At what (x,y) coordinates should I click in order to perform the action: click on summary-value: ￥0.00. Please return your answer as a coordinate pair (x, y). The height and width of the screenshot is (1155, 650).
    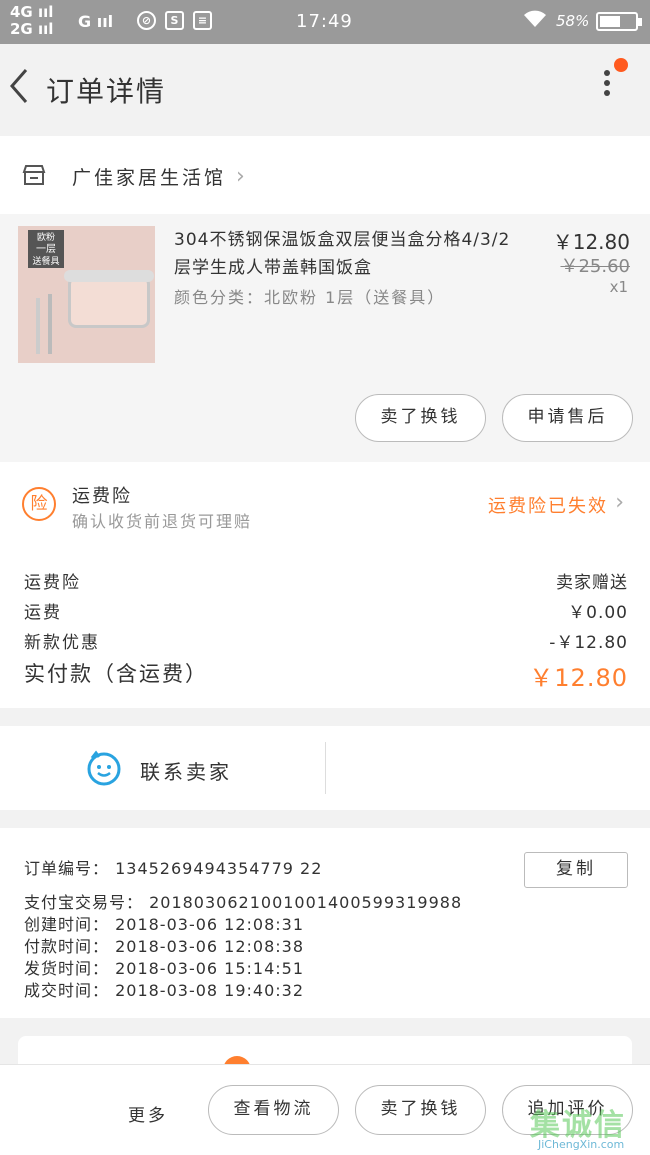
    Looking at the image, I should click on (598, 613).